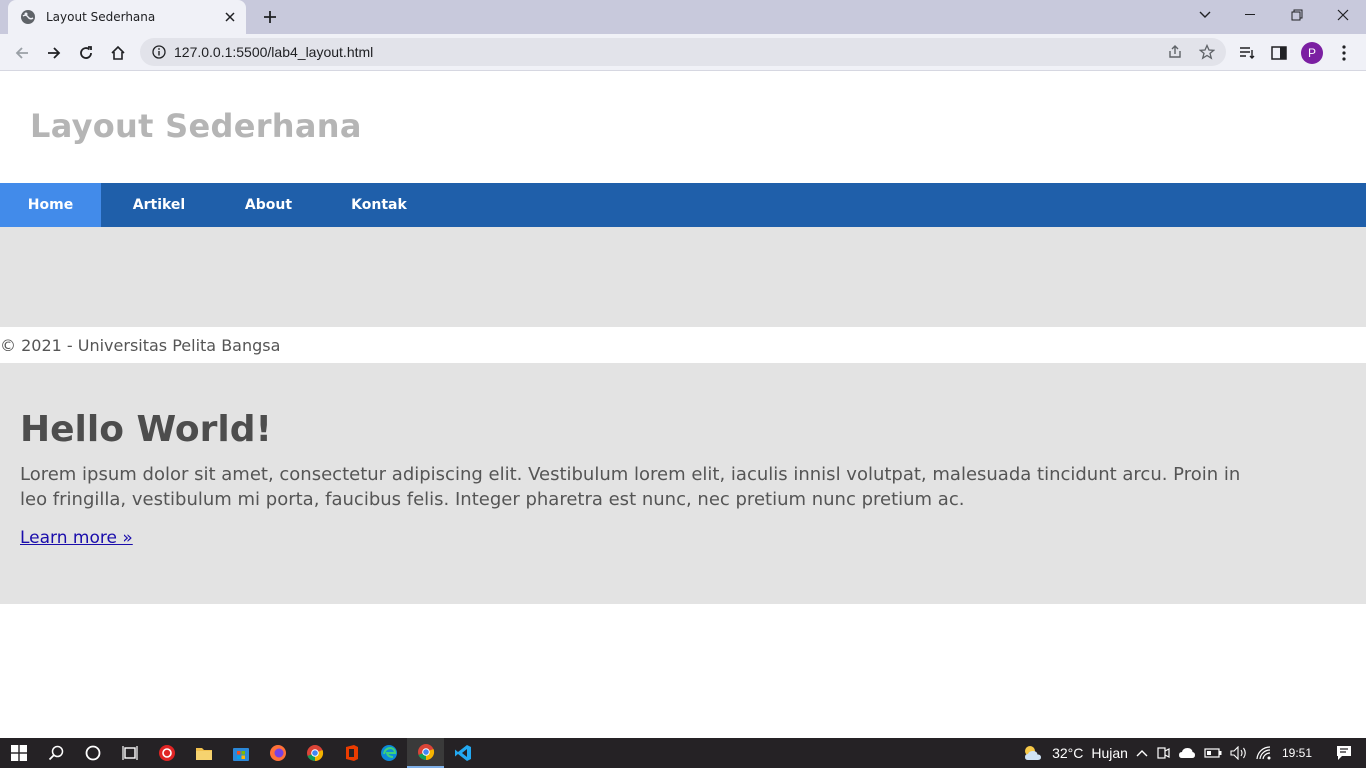  What do you see at coordinates (54, 53) in the screenshot?
I see `forward-icon` at bounding box center [54, 53].